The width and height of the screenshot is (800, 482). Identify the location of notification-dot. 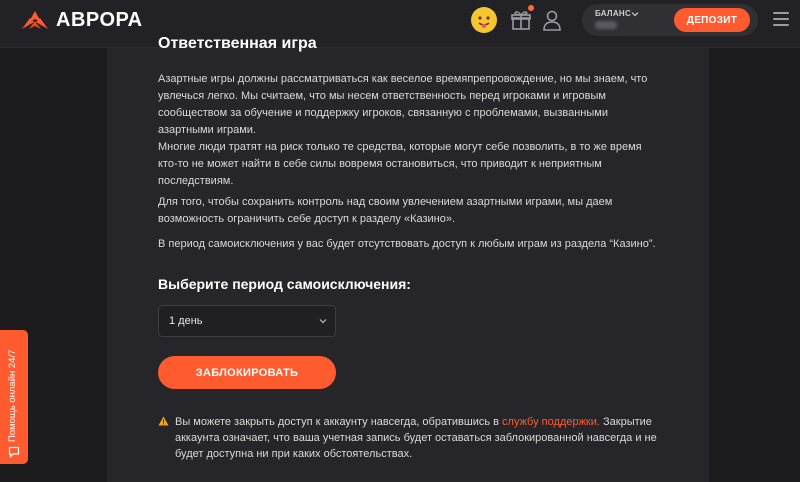
(531, 8).